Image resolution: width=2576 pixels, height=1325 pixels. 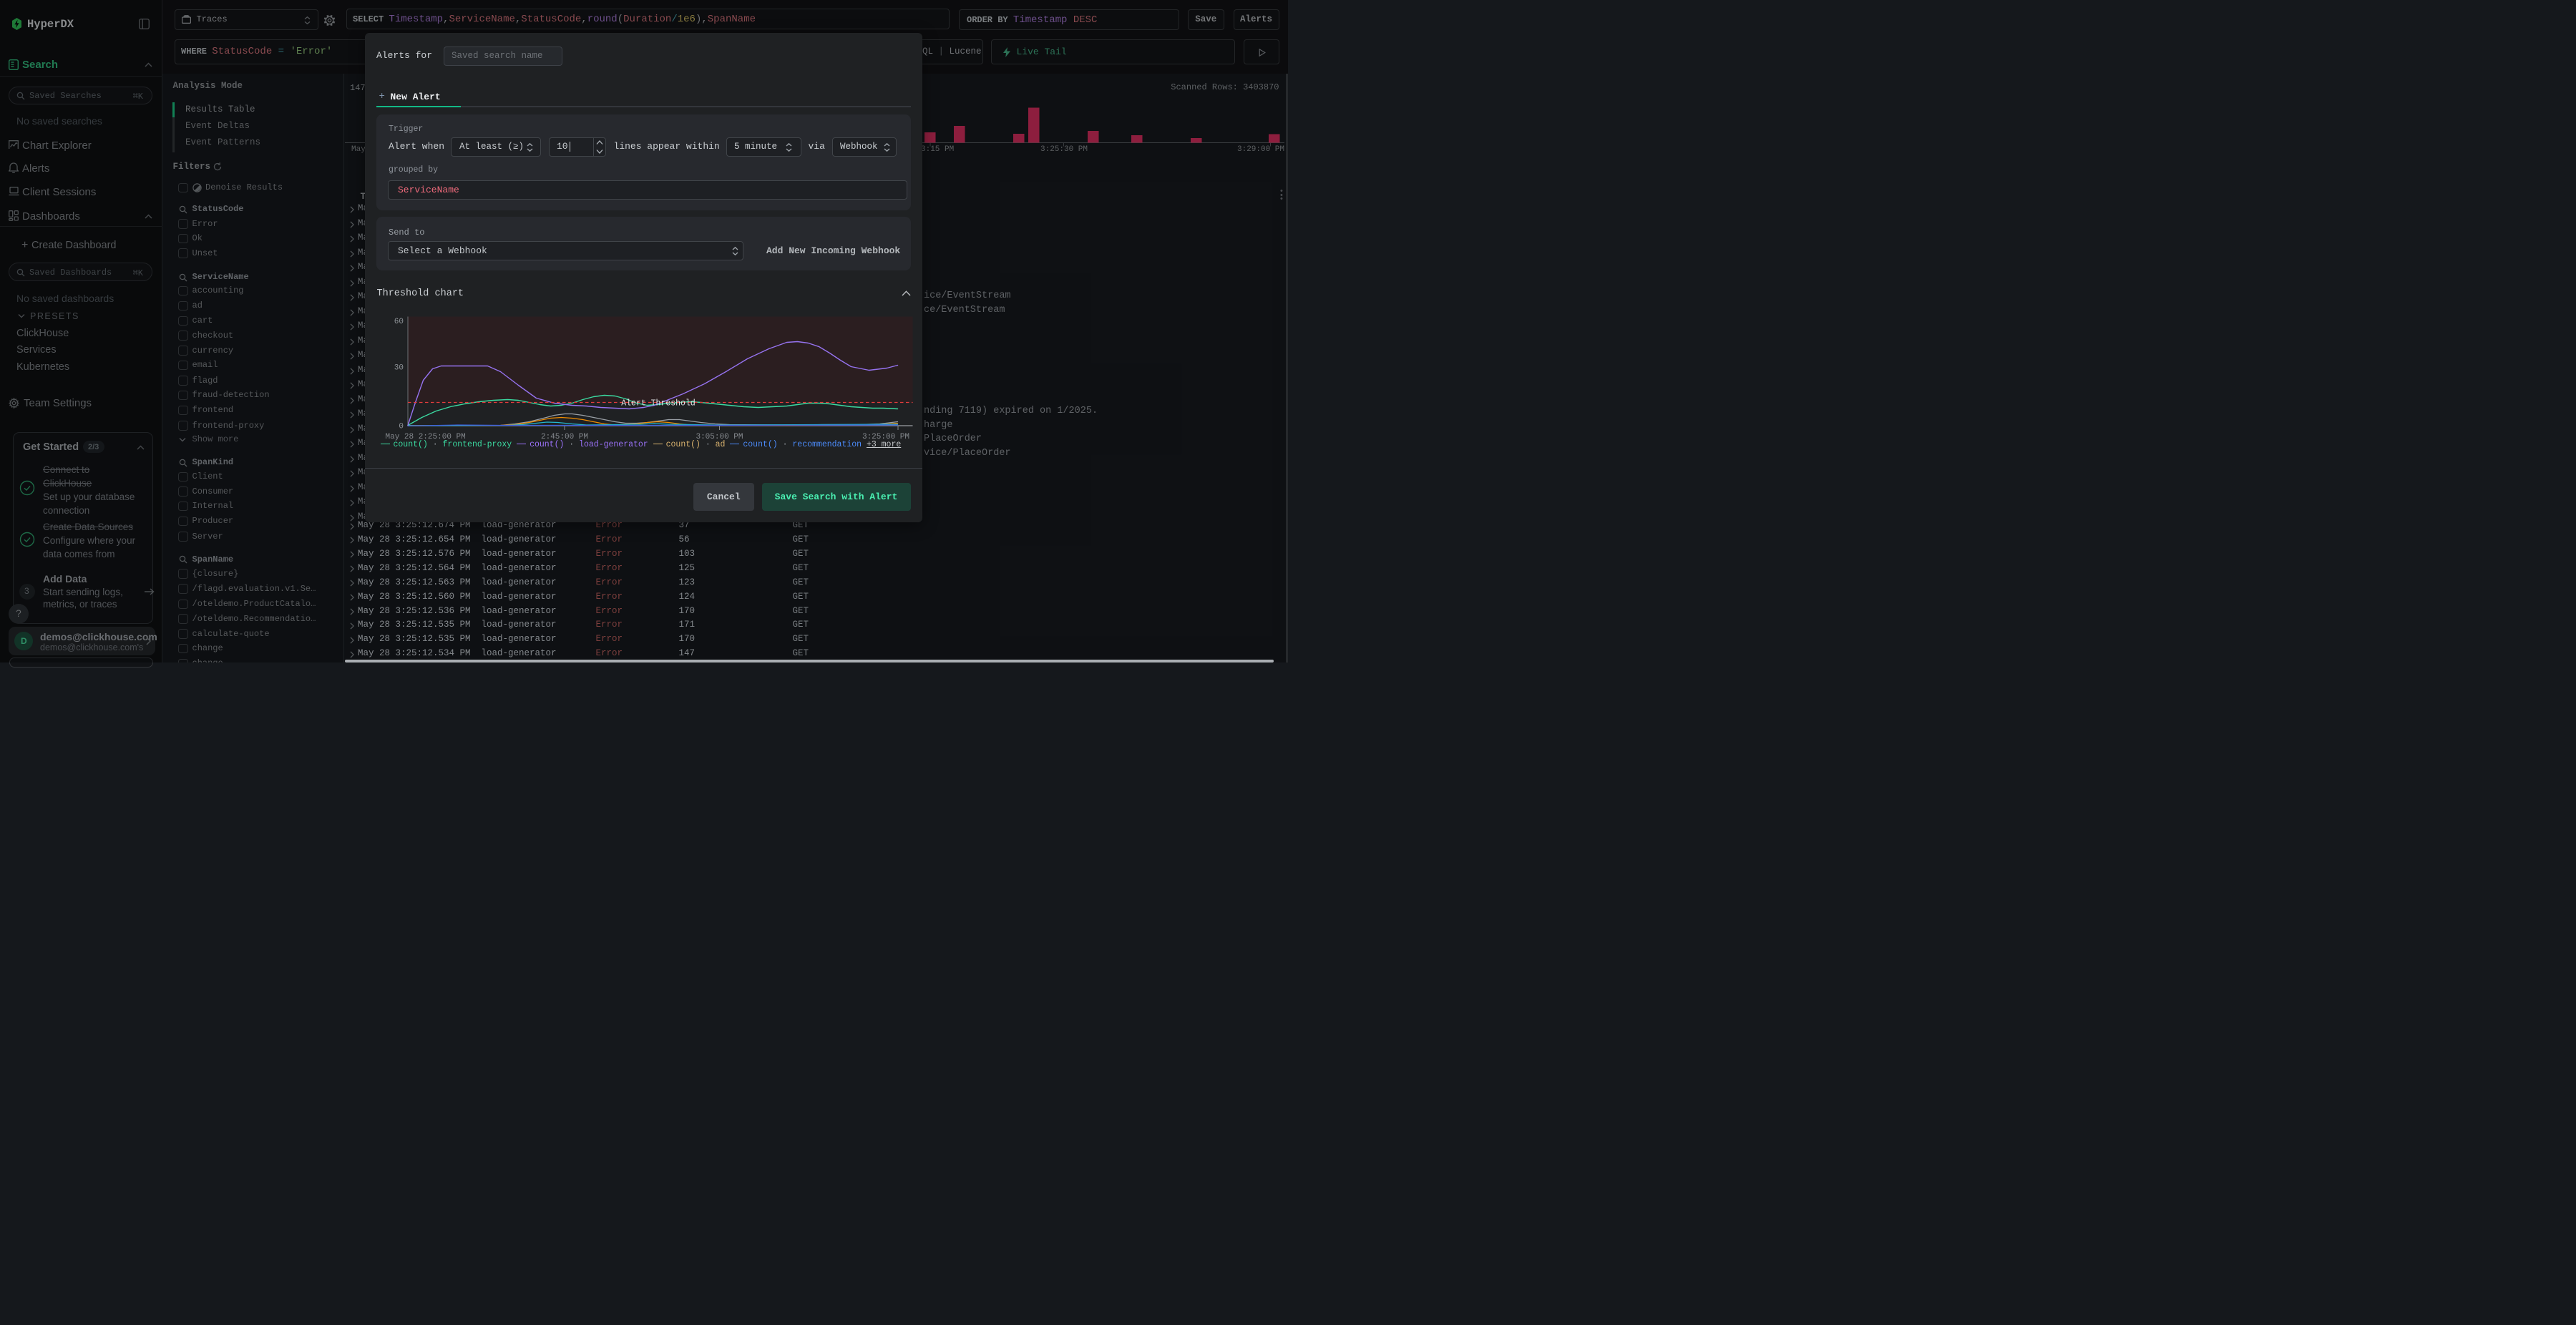 I want to click on svg-text: Alert Threshold, so click(x=658, y=404).